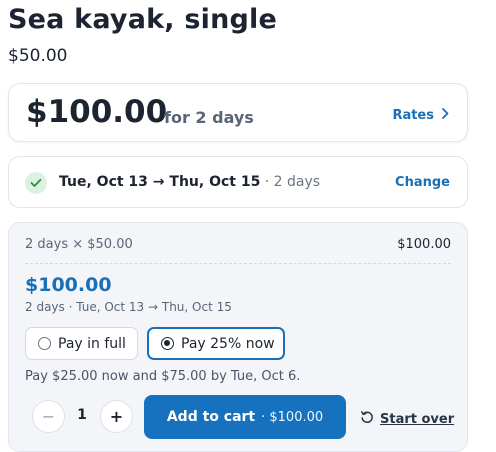 This screenshot has width=496, height=452. I want to click on date-duration: · 2 days, so click(290, 182).